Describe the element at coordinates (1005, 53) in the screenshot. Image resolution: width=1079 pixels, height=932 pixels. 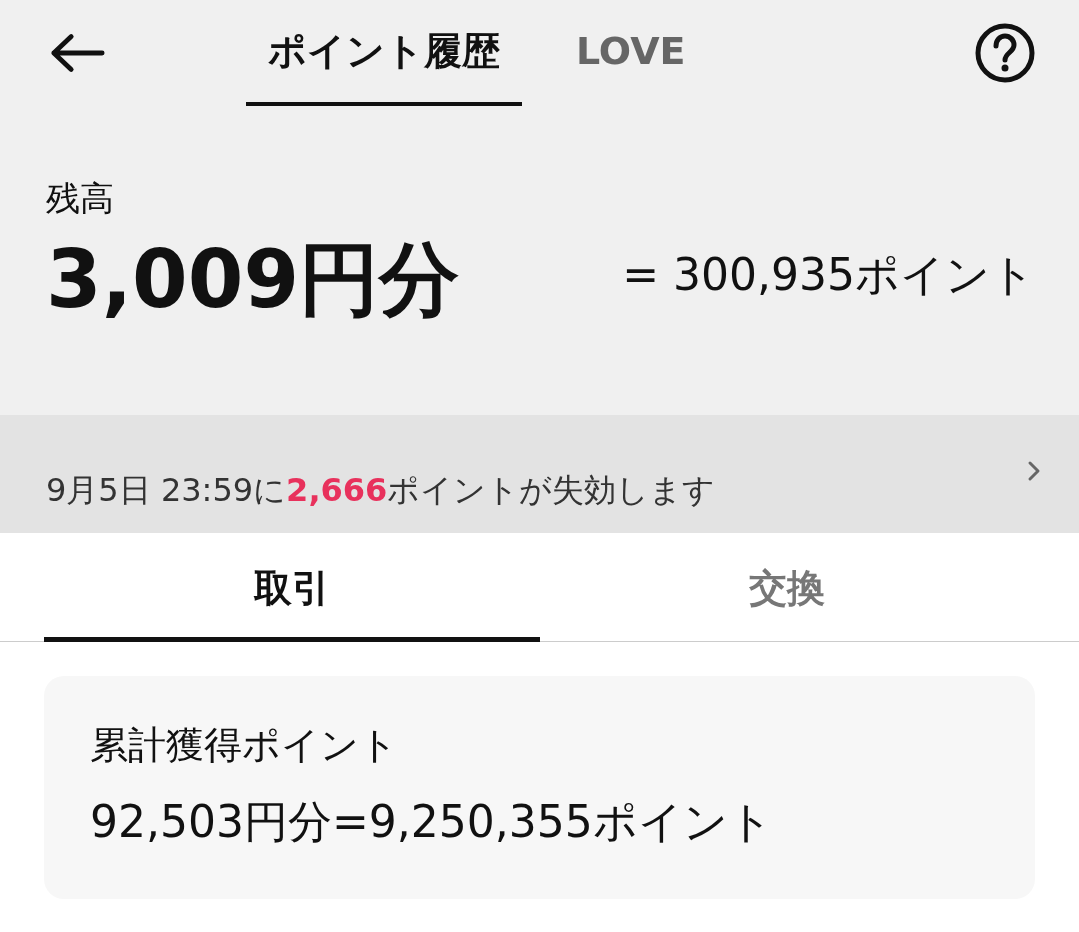
I see `help-icon` at that location.